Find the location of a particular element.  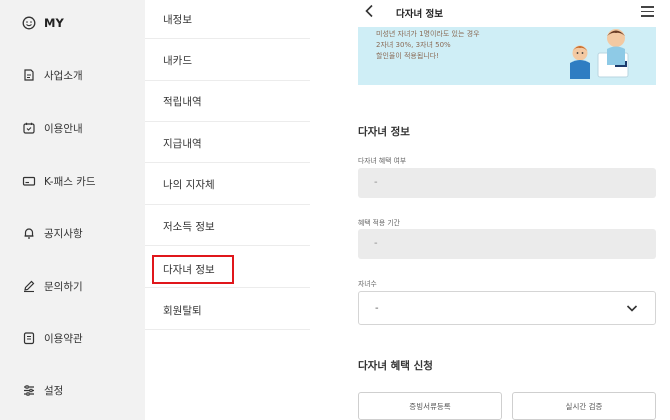

submenu-item-points-history: 적립내역 is located at coordinates (182, 101).